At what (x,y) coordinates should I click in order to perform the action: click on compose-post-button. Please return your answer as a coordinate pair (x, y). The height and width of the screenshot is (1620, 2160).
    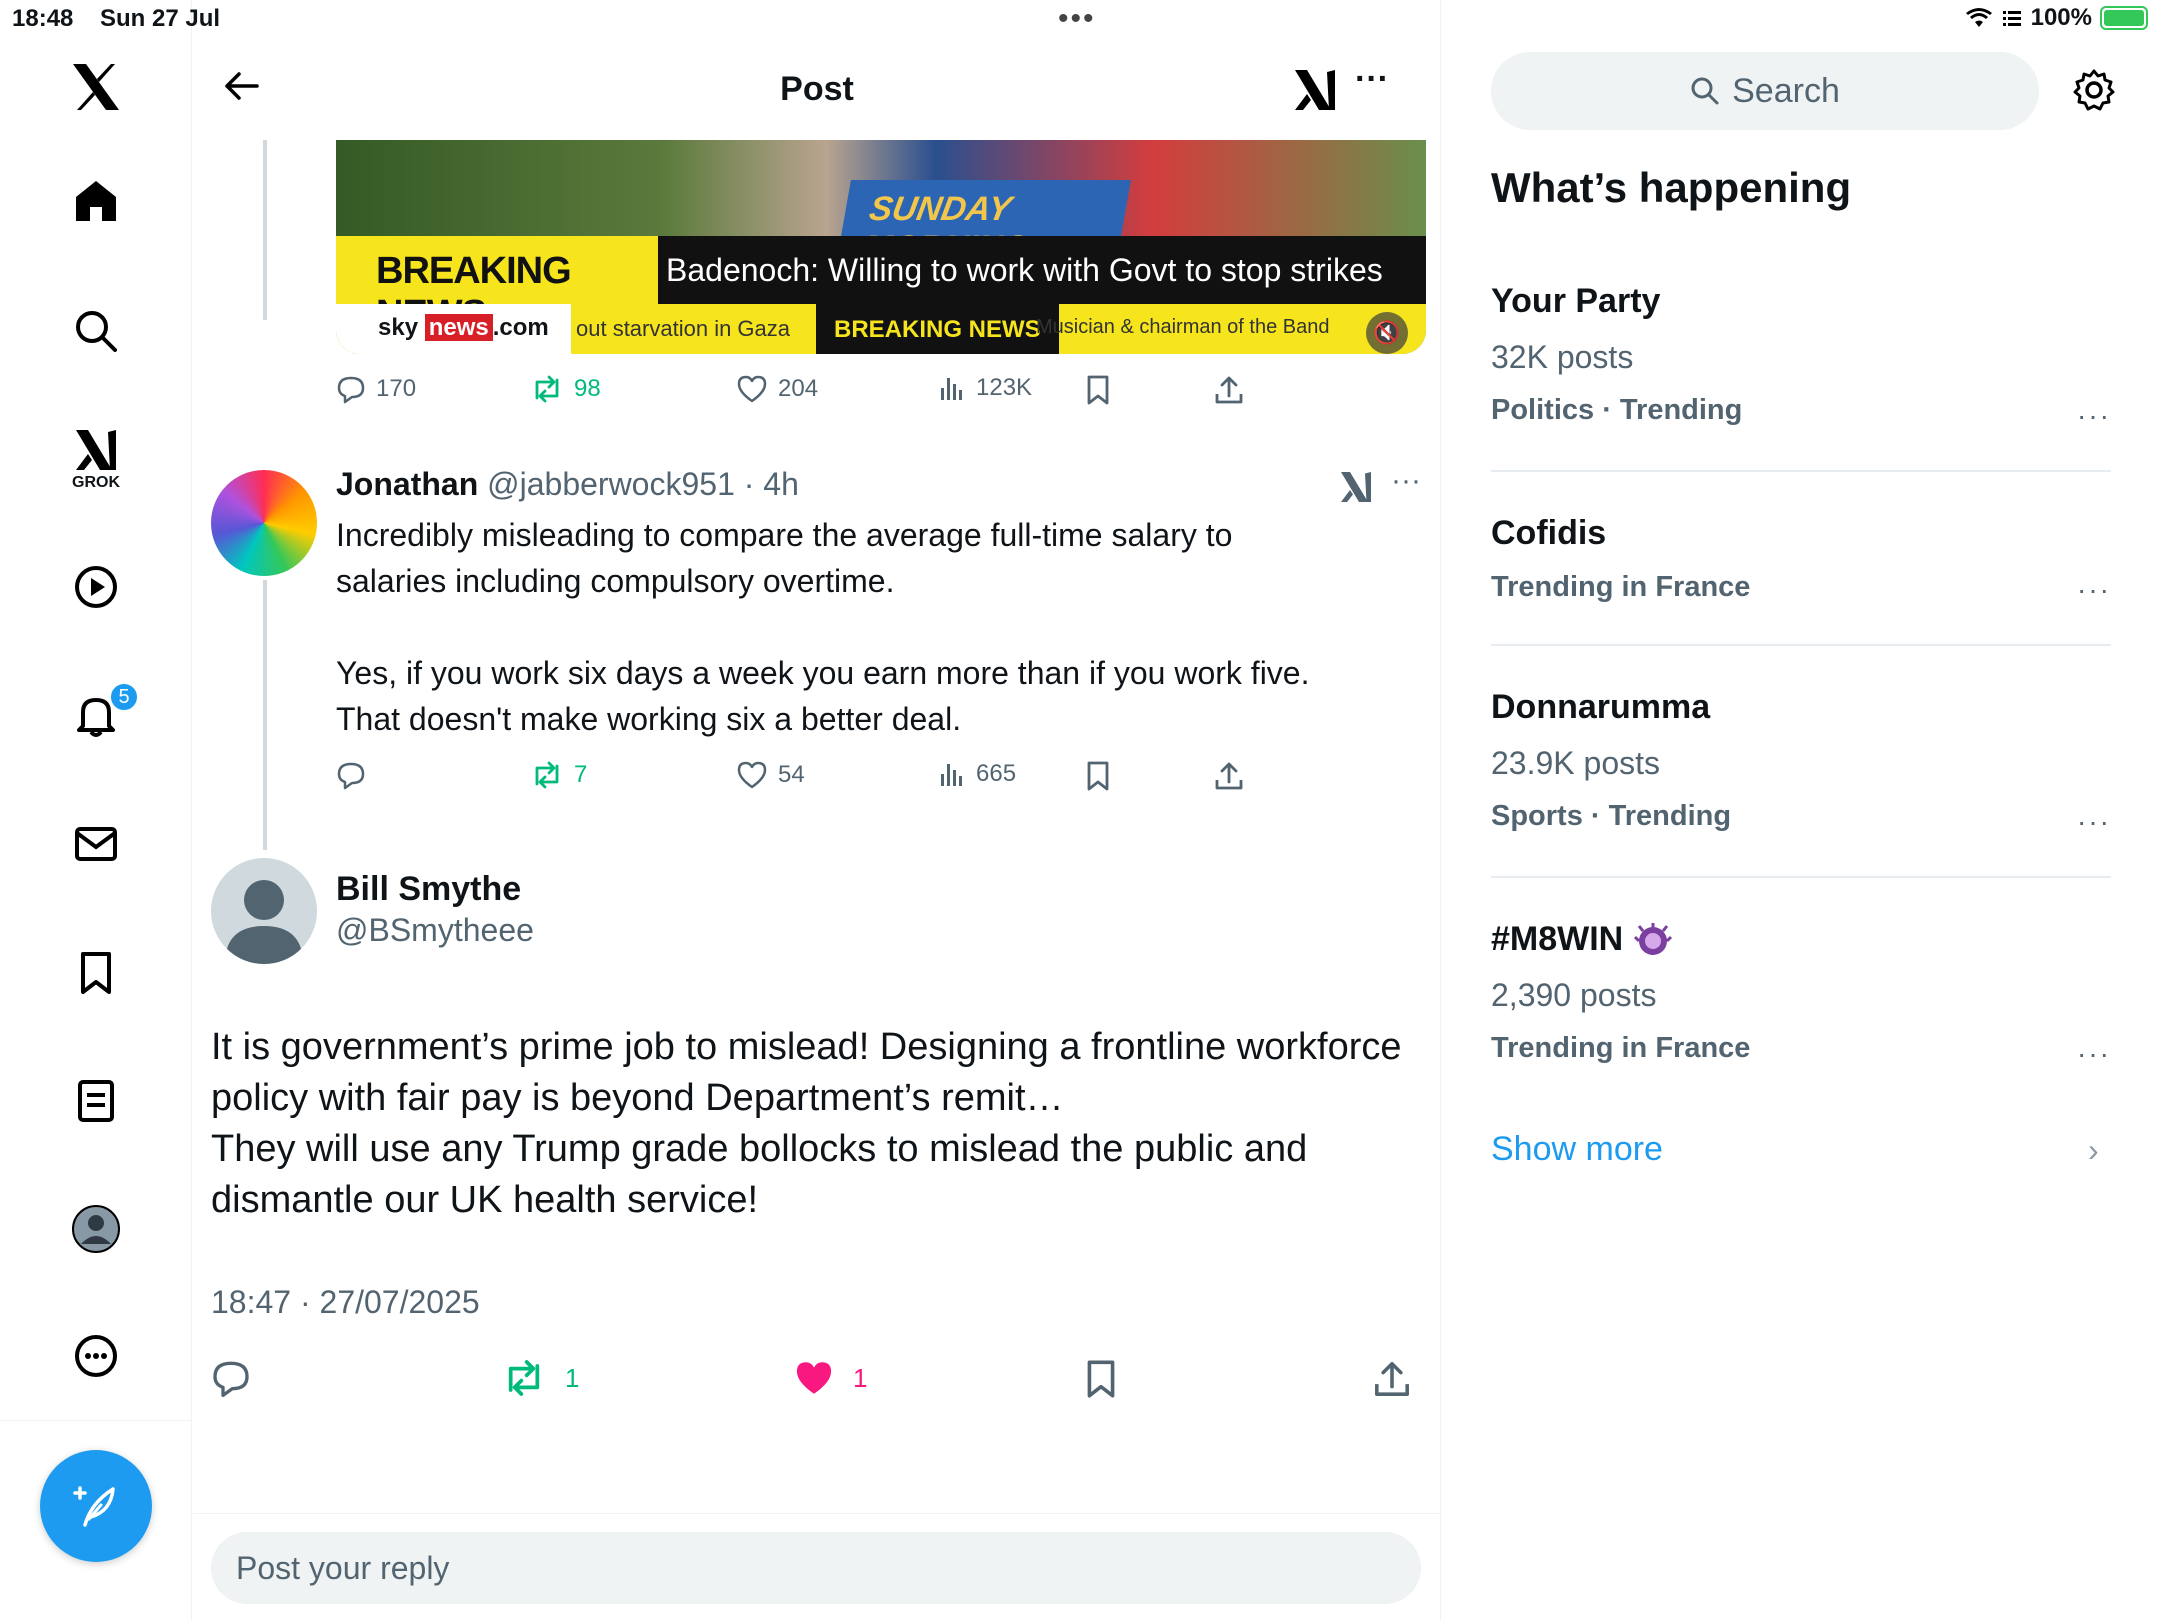
    Looking at the image, I should click on (96, 1506).